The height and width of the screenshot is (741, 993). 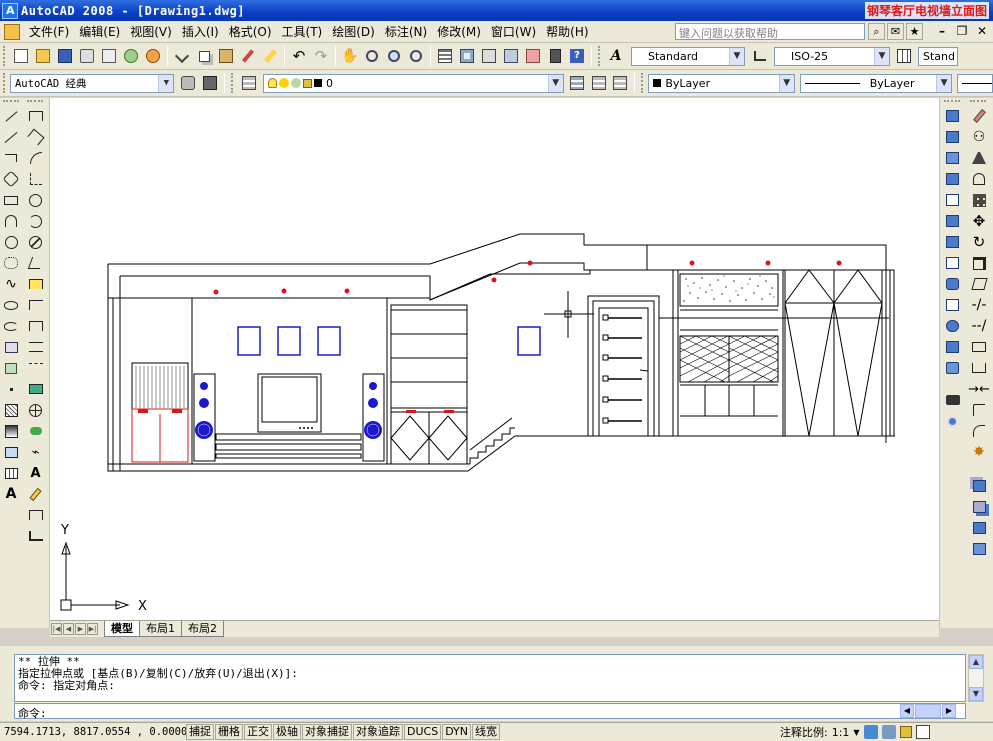 I want to click on tolerance-icon, so click(x=36, y=389).